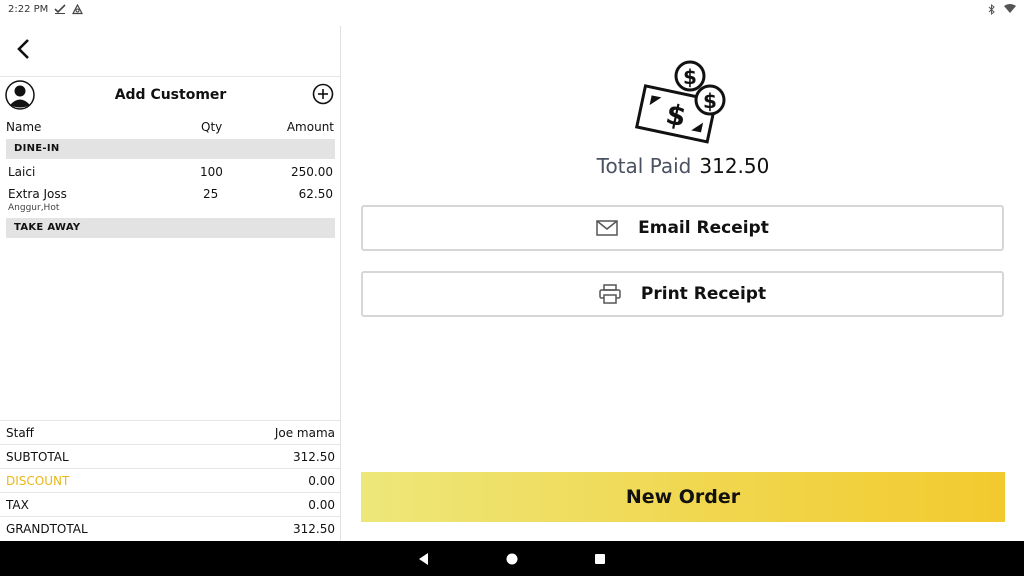 The width and height of the screenshot is (1024, 576). What do you see at coordinates (38, 481) in the screenshot?
I see `discount-label: DISCOUNT` at bounding box center [38, 481].